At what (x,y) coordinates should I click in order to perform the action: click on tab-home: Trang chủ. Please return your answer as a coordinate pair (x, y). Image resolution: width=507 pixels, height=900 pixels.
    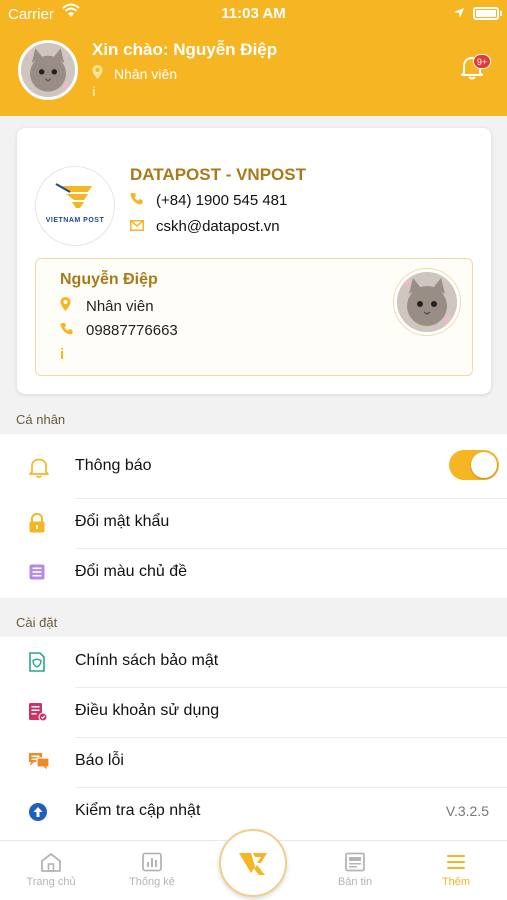
    Looking at the image, I should click on (51, 870).